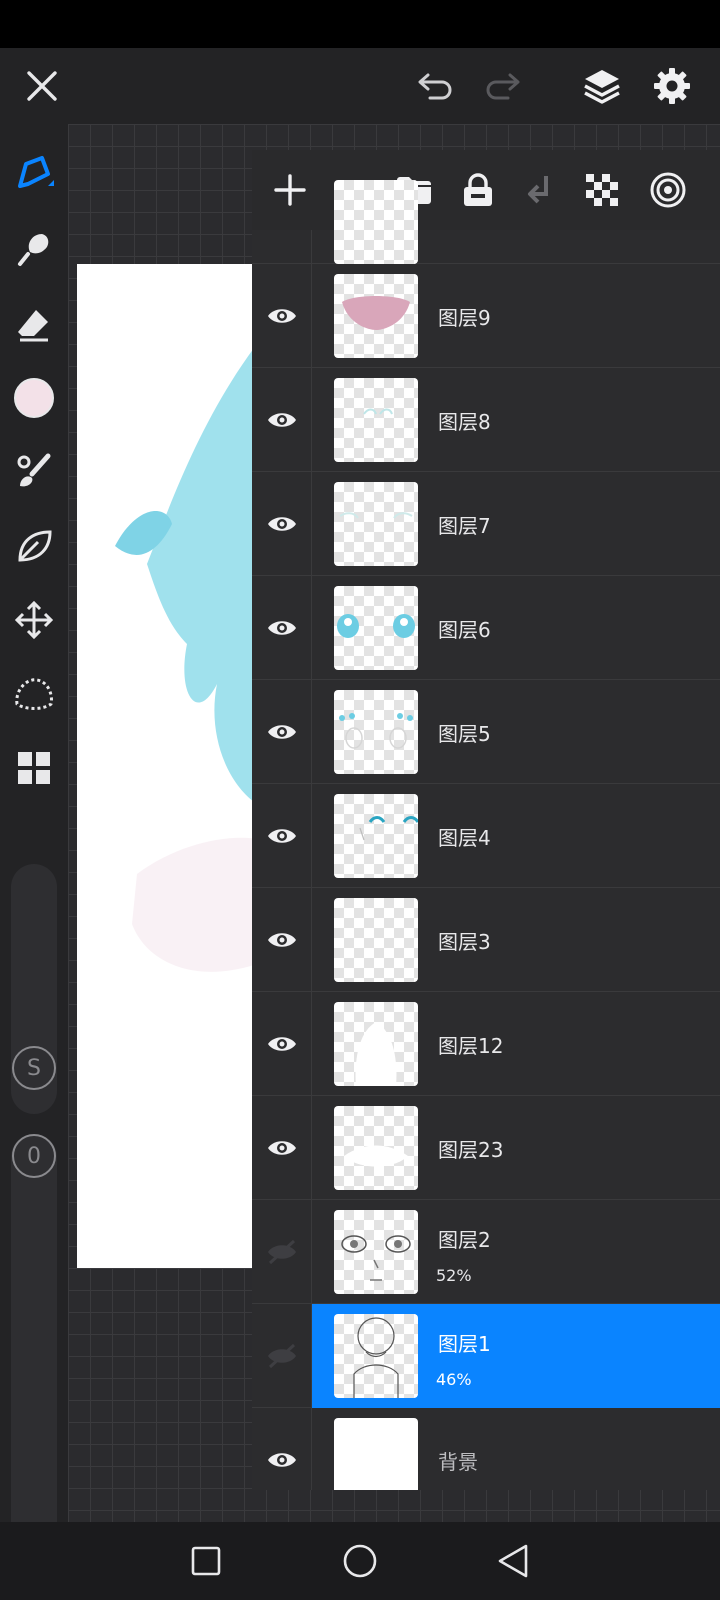 The width and height of the screenshot is (720, 1600). Describe the element at coordinates (42, 86) in the screenshot. I see `close-icon` at that location.